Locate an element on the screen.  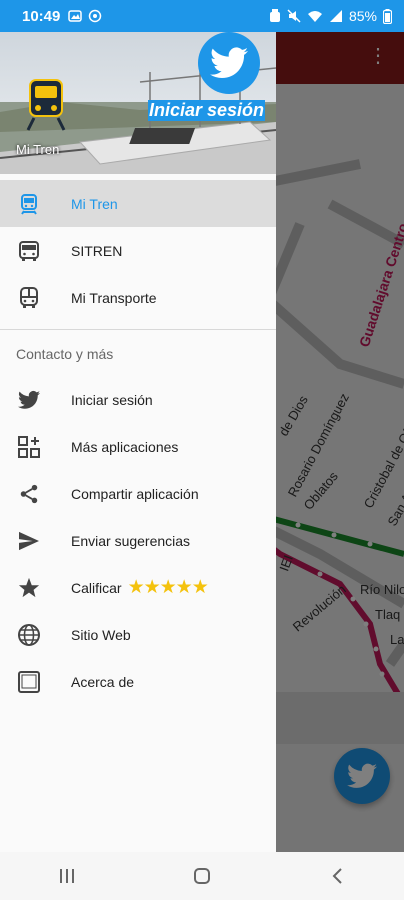
drawer-header: Iniciar sesión Mi Tren is located at coordinates (138, 103).